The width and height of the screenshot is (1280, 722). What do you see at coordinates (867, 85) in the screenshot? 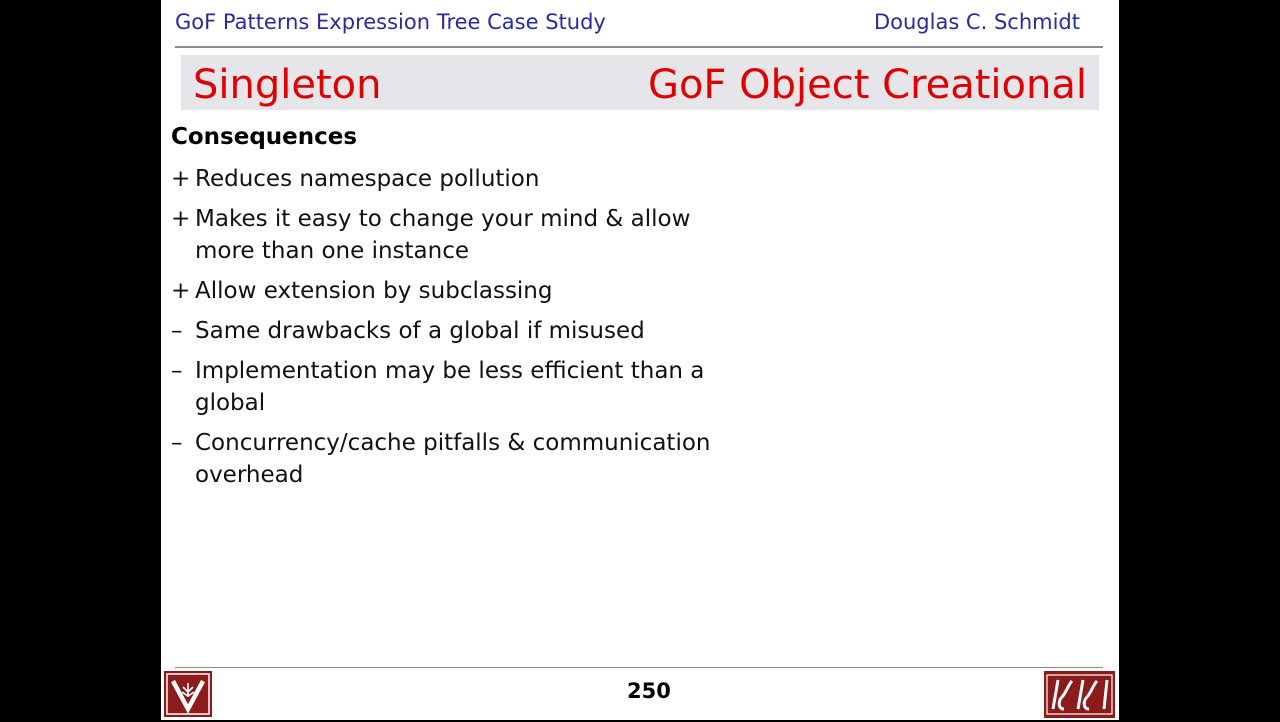
I see `pattern-category: GoF Object Creational` at bounding box center [867, 85].